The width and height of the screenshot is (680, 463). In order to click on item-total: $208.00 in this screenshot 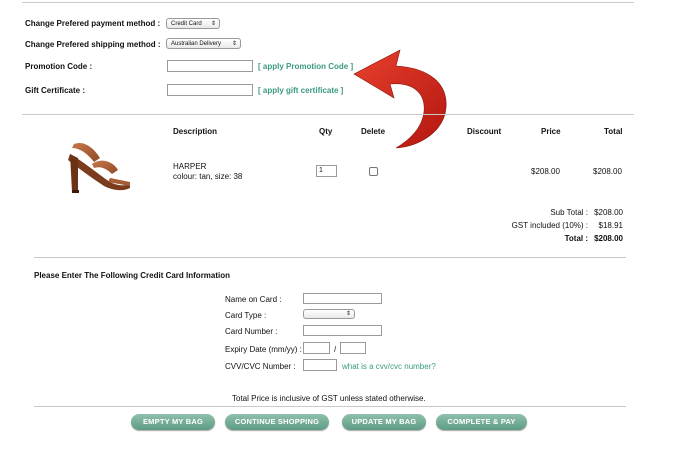, I will do `click(607, 171)`.